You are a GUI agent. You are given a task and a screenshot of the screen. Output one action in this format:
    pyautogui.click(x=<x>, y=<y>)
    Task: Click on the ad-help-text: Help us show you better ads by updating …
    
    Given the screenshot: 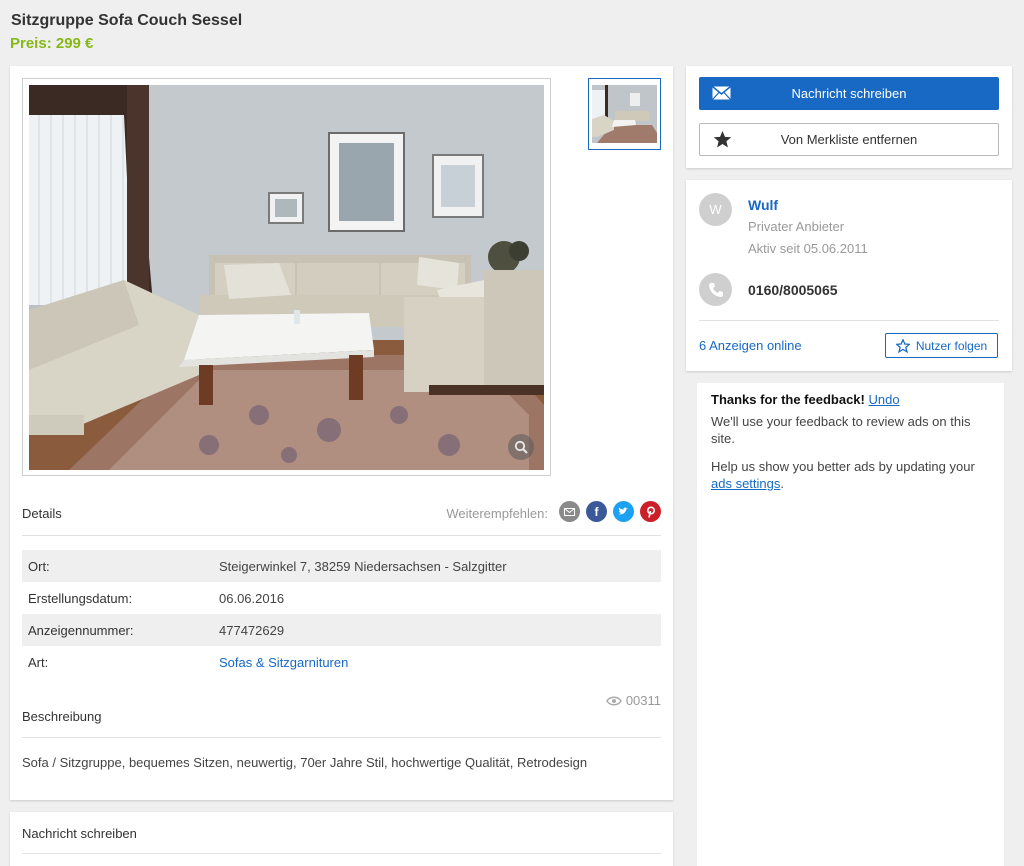 What is the action you would take?
    pyautogui.click(x=843, y=466)
    